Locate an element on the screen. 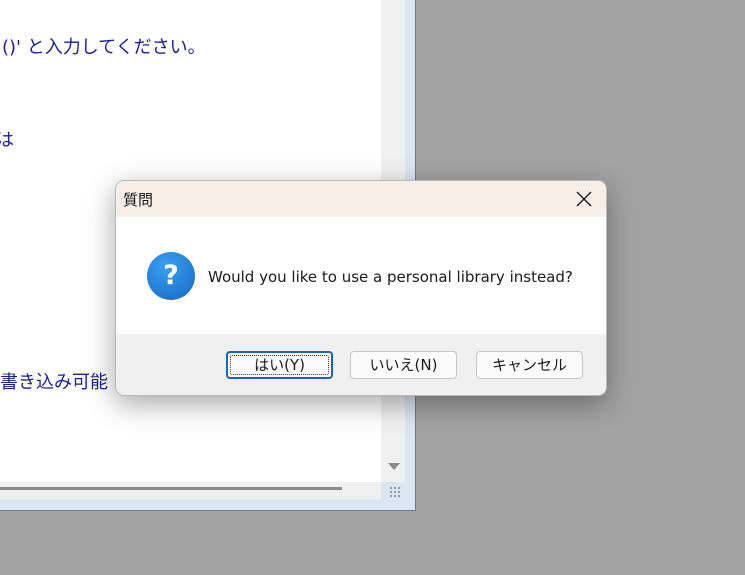  close-button is located at coordinates (583, 199).